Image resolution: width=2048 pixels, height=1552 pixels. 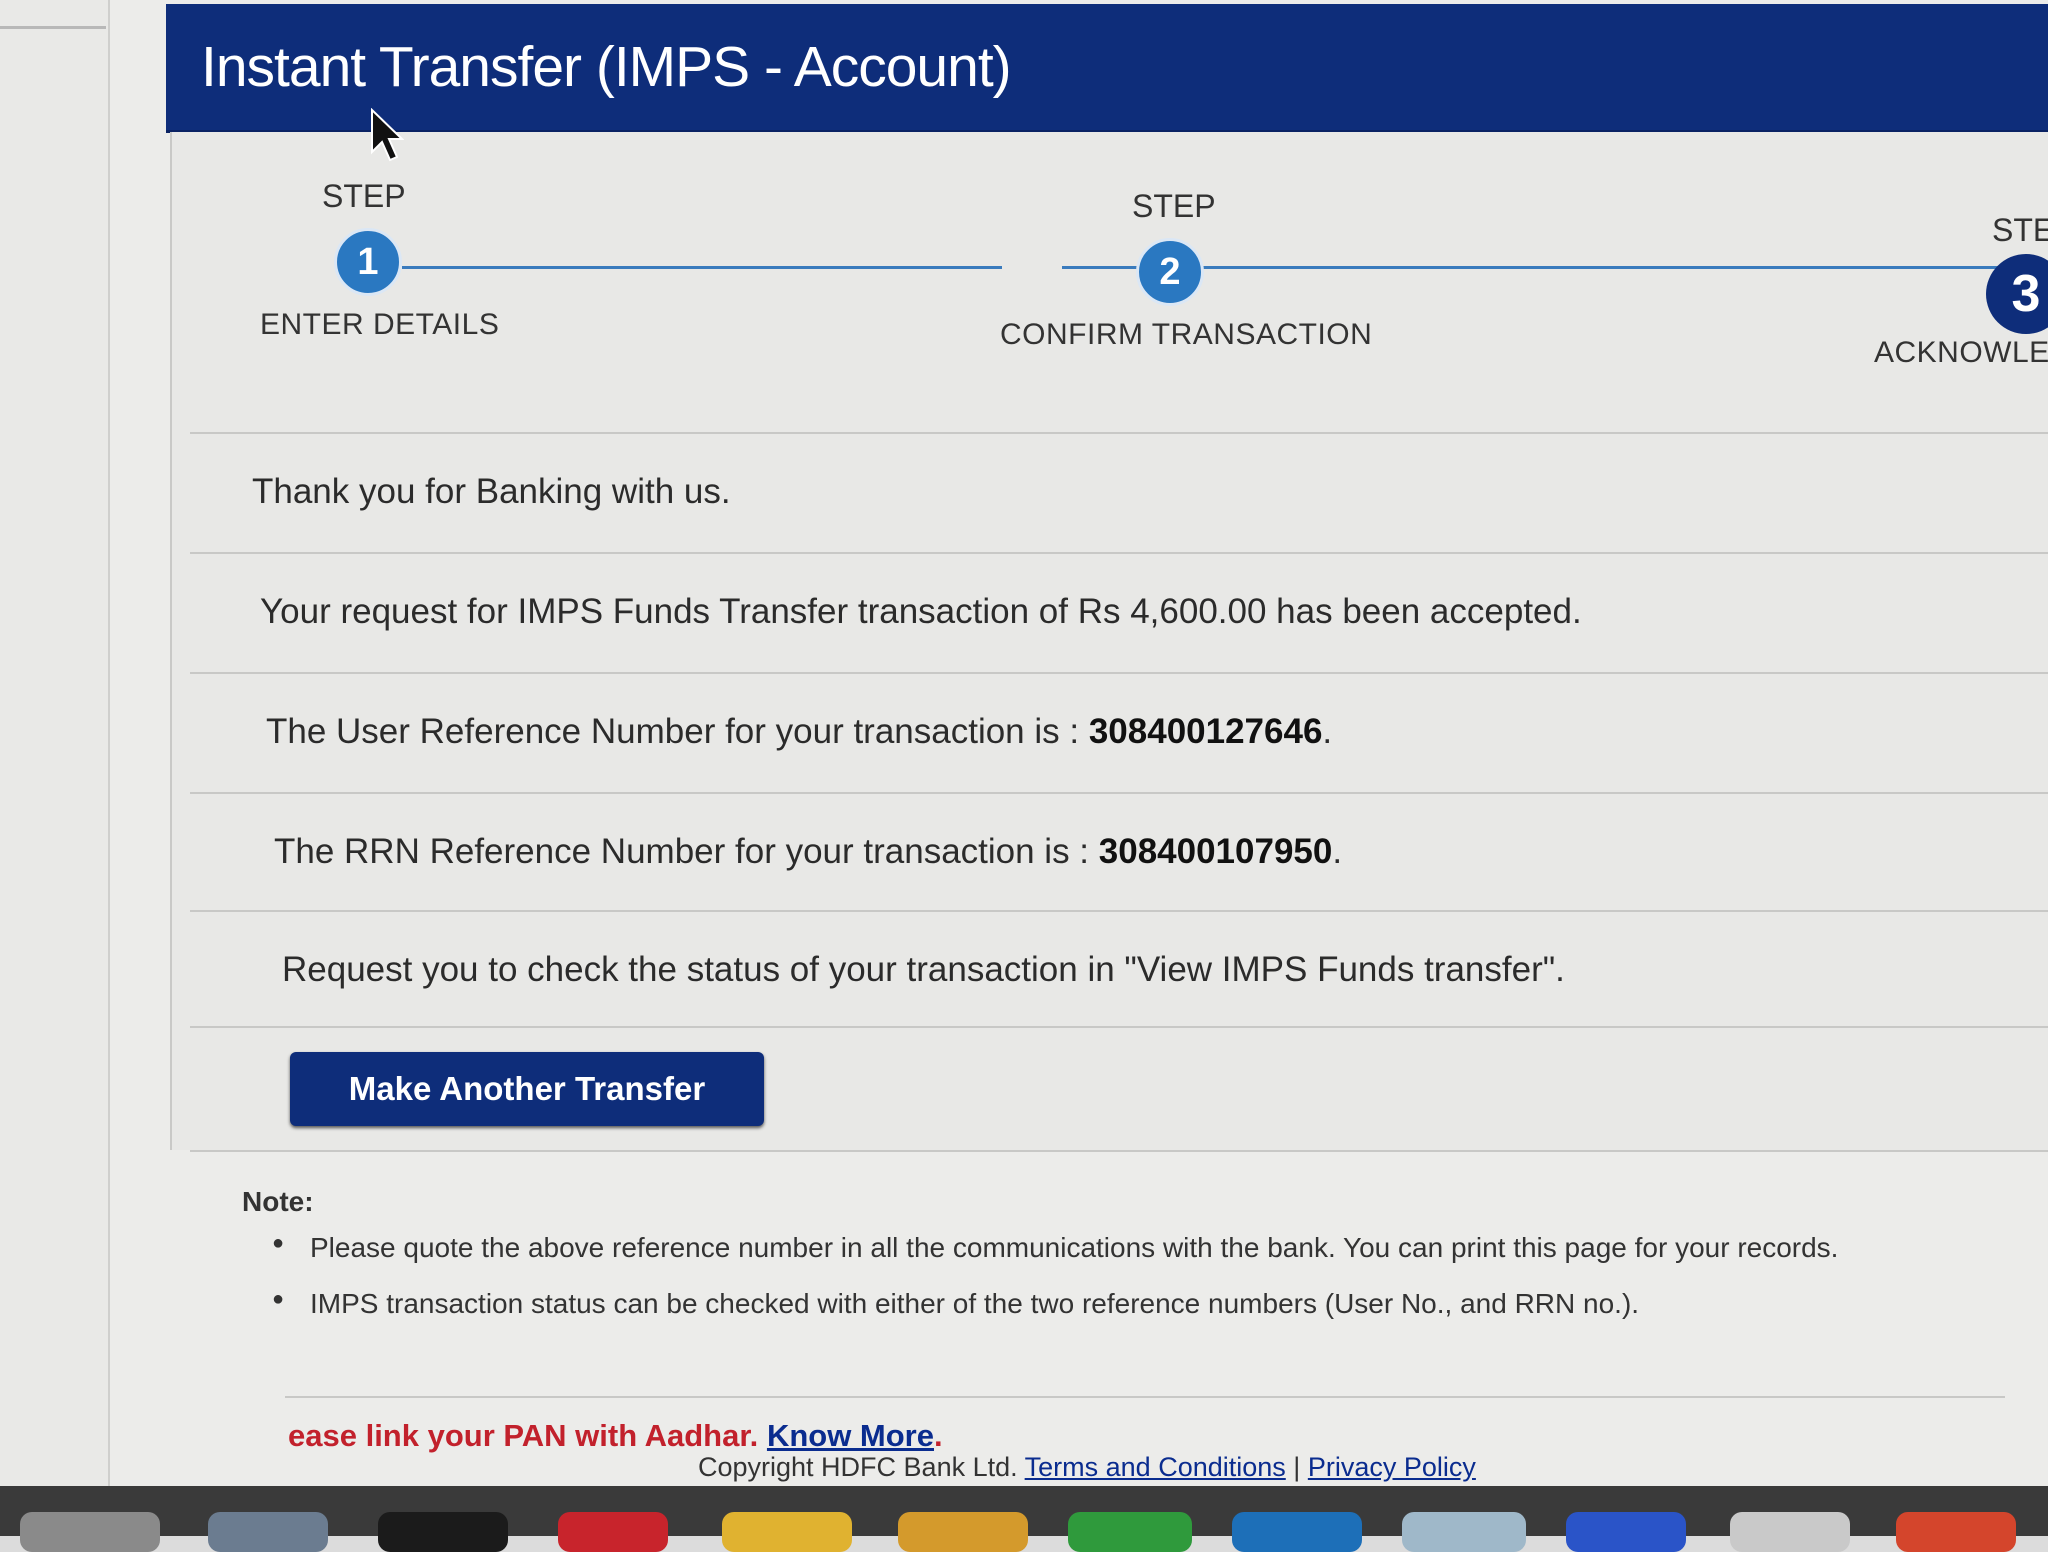 What do you see at coordinates (606, 67) in the screenshot?
I see `page-title: Instant Transfer (IMPS - Account)` at bounding box center [606, 67].